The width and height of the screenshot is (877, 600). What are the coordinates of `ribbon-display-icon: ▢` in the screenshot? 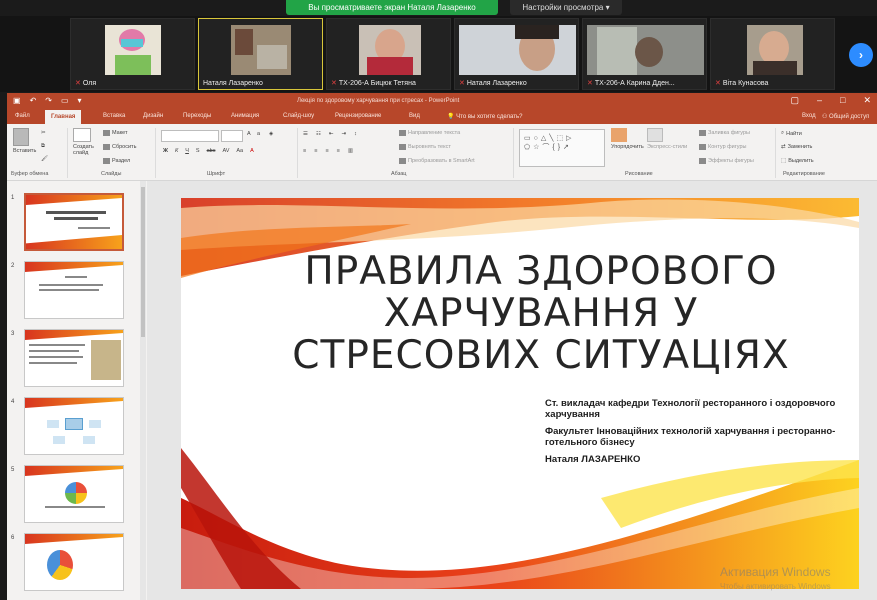 It's located at (794, 100).